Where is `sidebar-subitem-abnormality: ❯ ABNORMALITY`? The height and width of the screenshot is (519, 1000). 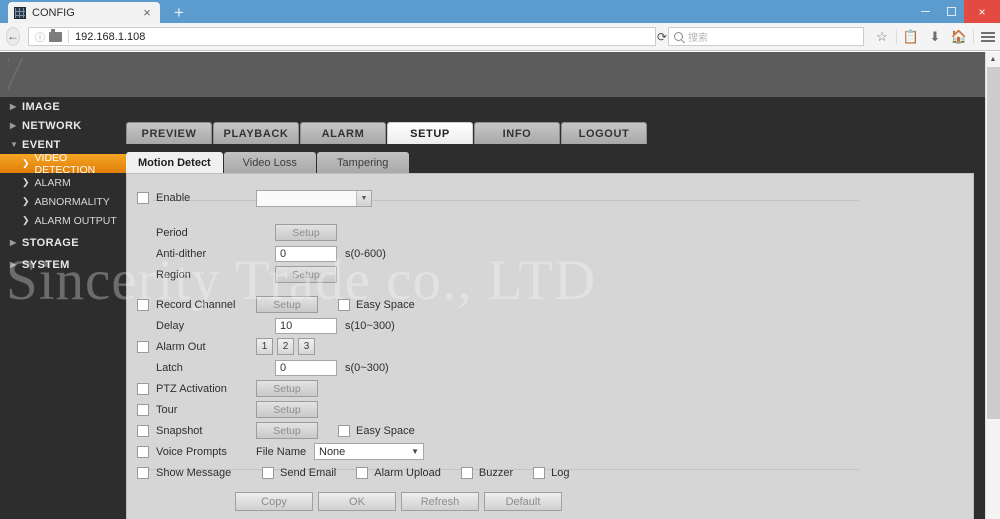
sidebar-subitem-abnormality: ❯ ABNORMALITY is located at coordinates (63, 201).